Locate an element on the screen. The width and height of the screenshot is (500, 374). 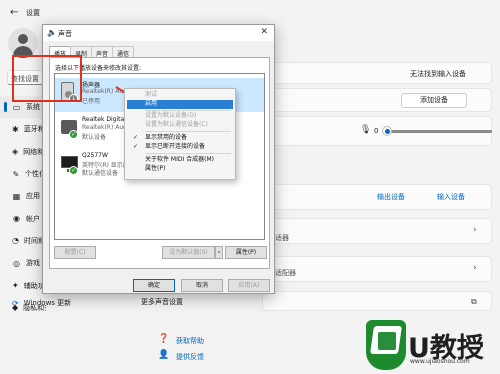
no-input-device-text: 无法找到输入设备 is located at coordinates (438, 74).